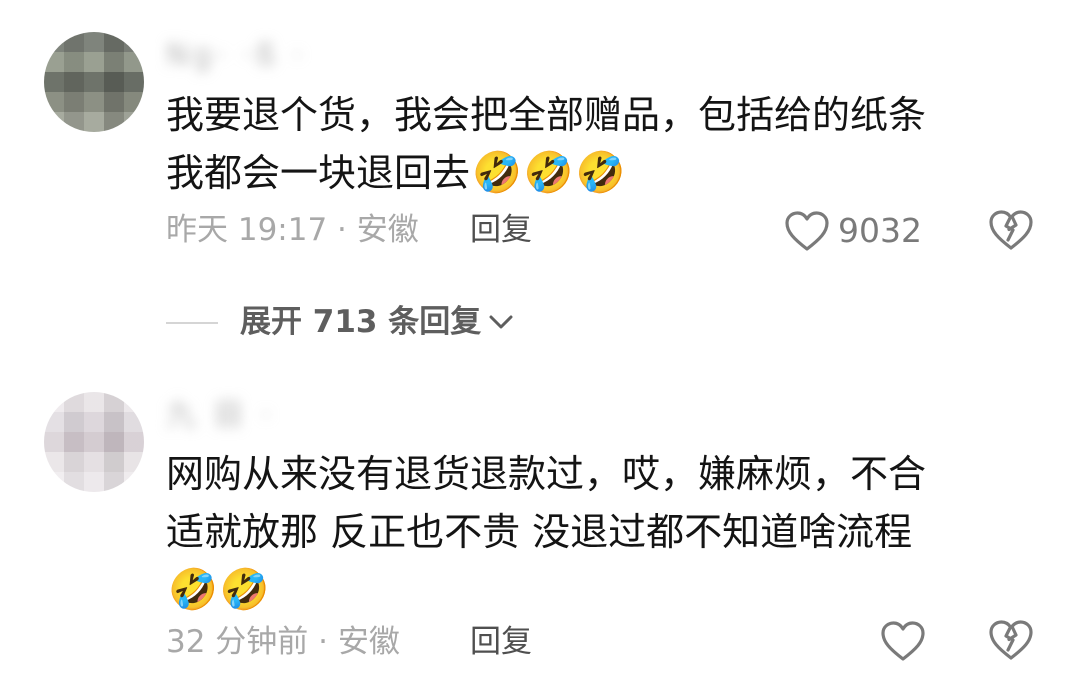  Describe the element at coordinates (361, 322) in the screenshot. I see `expand-replies-label: 展开 713 条回复` at that location.